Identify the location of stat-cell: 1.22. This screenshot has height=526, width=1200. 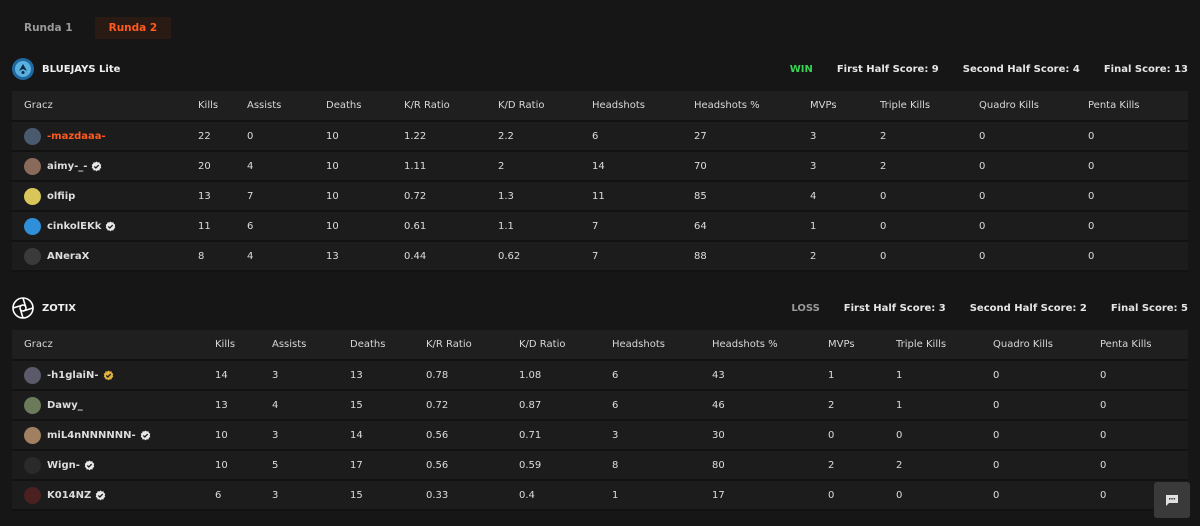
(451, 136).